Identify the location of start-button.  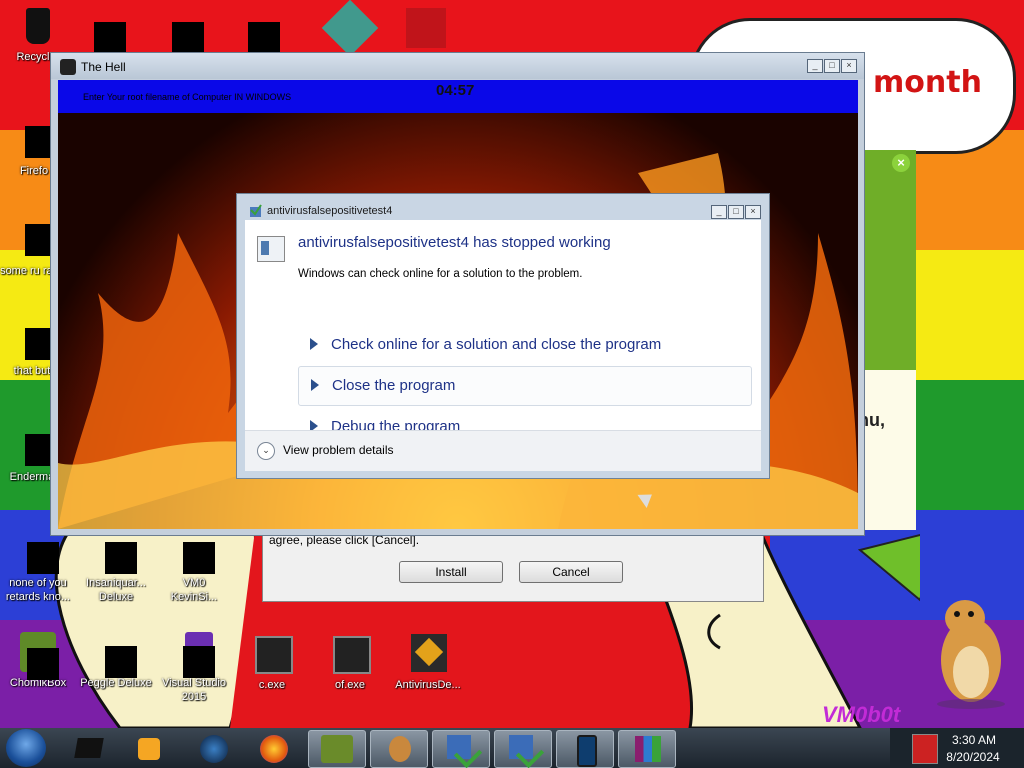
(26, 748).